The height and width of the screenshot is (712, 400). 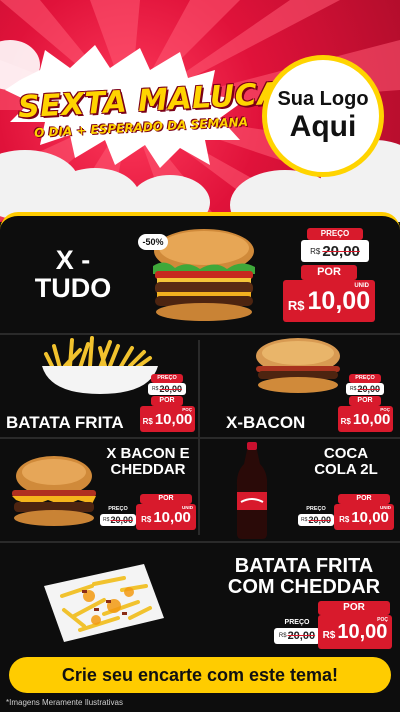 I want to click on product-name-coca-cola: COCA COLA 2L, so click(x=346, y=462).